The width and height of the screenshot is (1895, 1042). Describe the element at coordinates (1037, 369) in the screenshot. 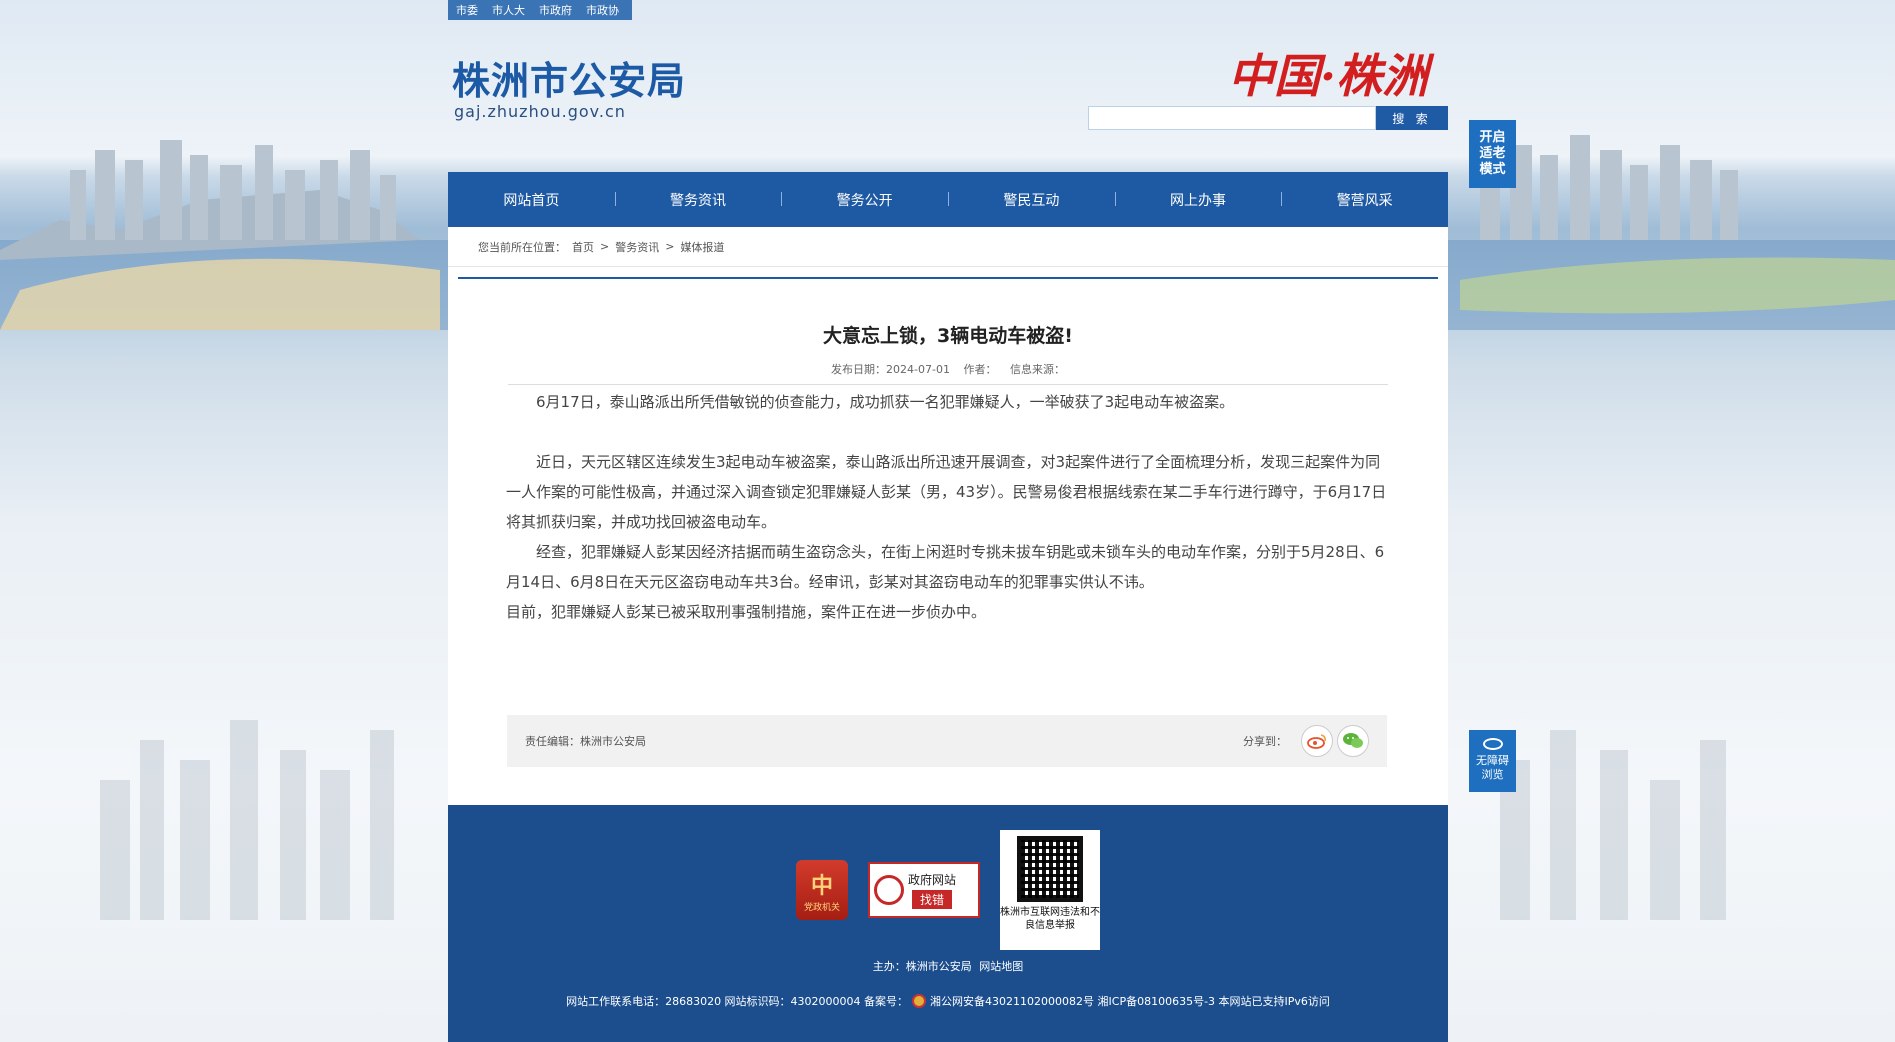

I see `article-source: 信息来源：` at that location.